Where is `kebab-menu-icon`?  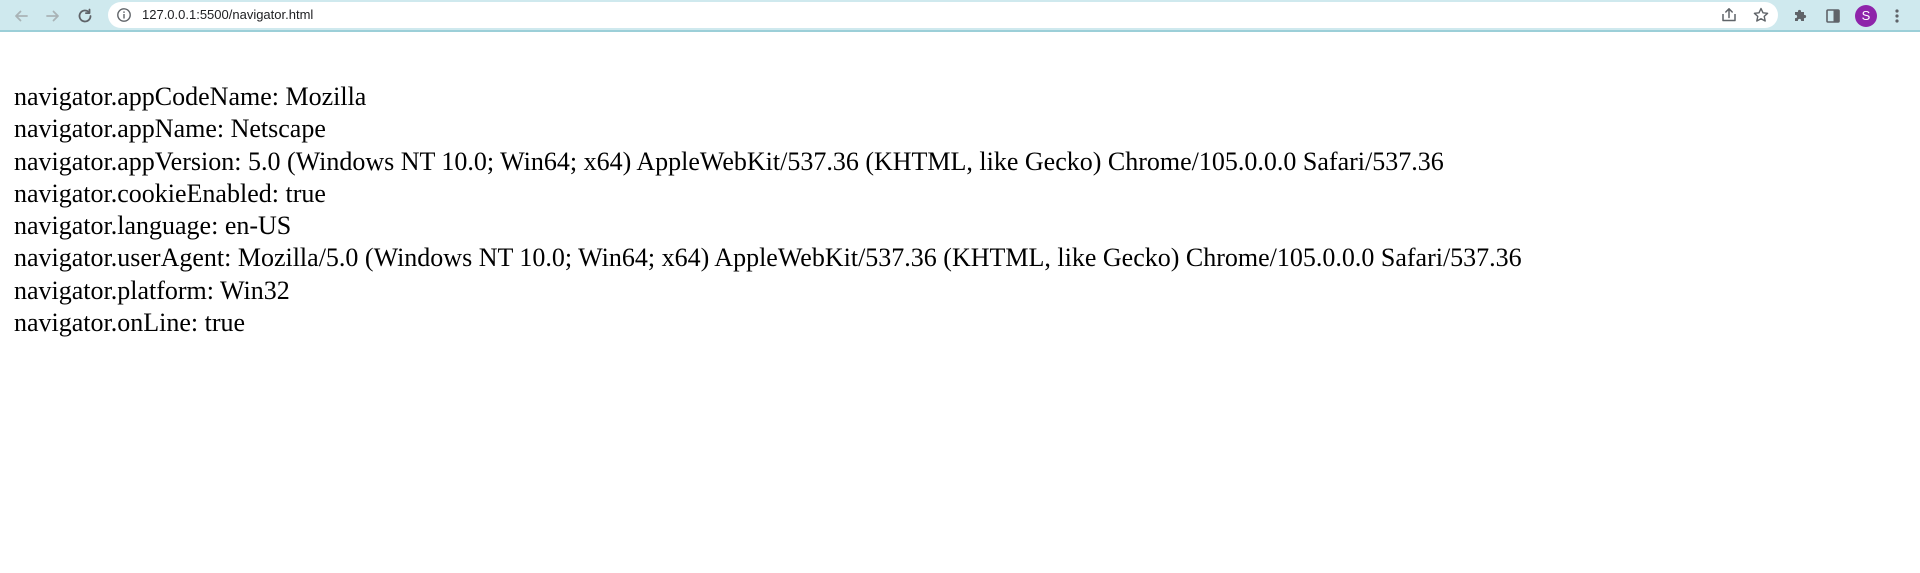 kebab-menu-icon is located at coordinates (1897, 16).